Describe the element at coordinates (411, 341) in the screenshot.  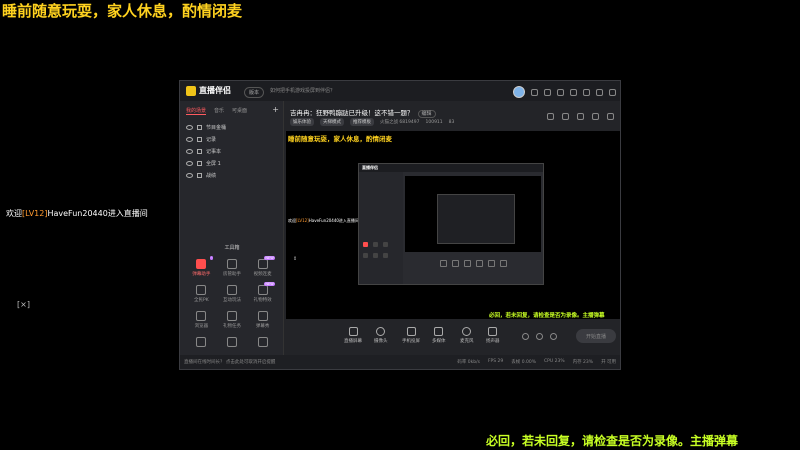
I see `control-label: 手机投屏` at that location.